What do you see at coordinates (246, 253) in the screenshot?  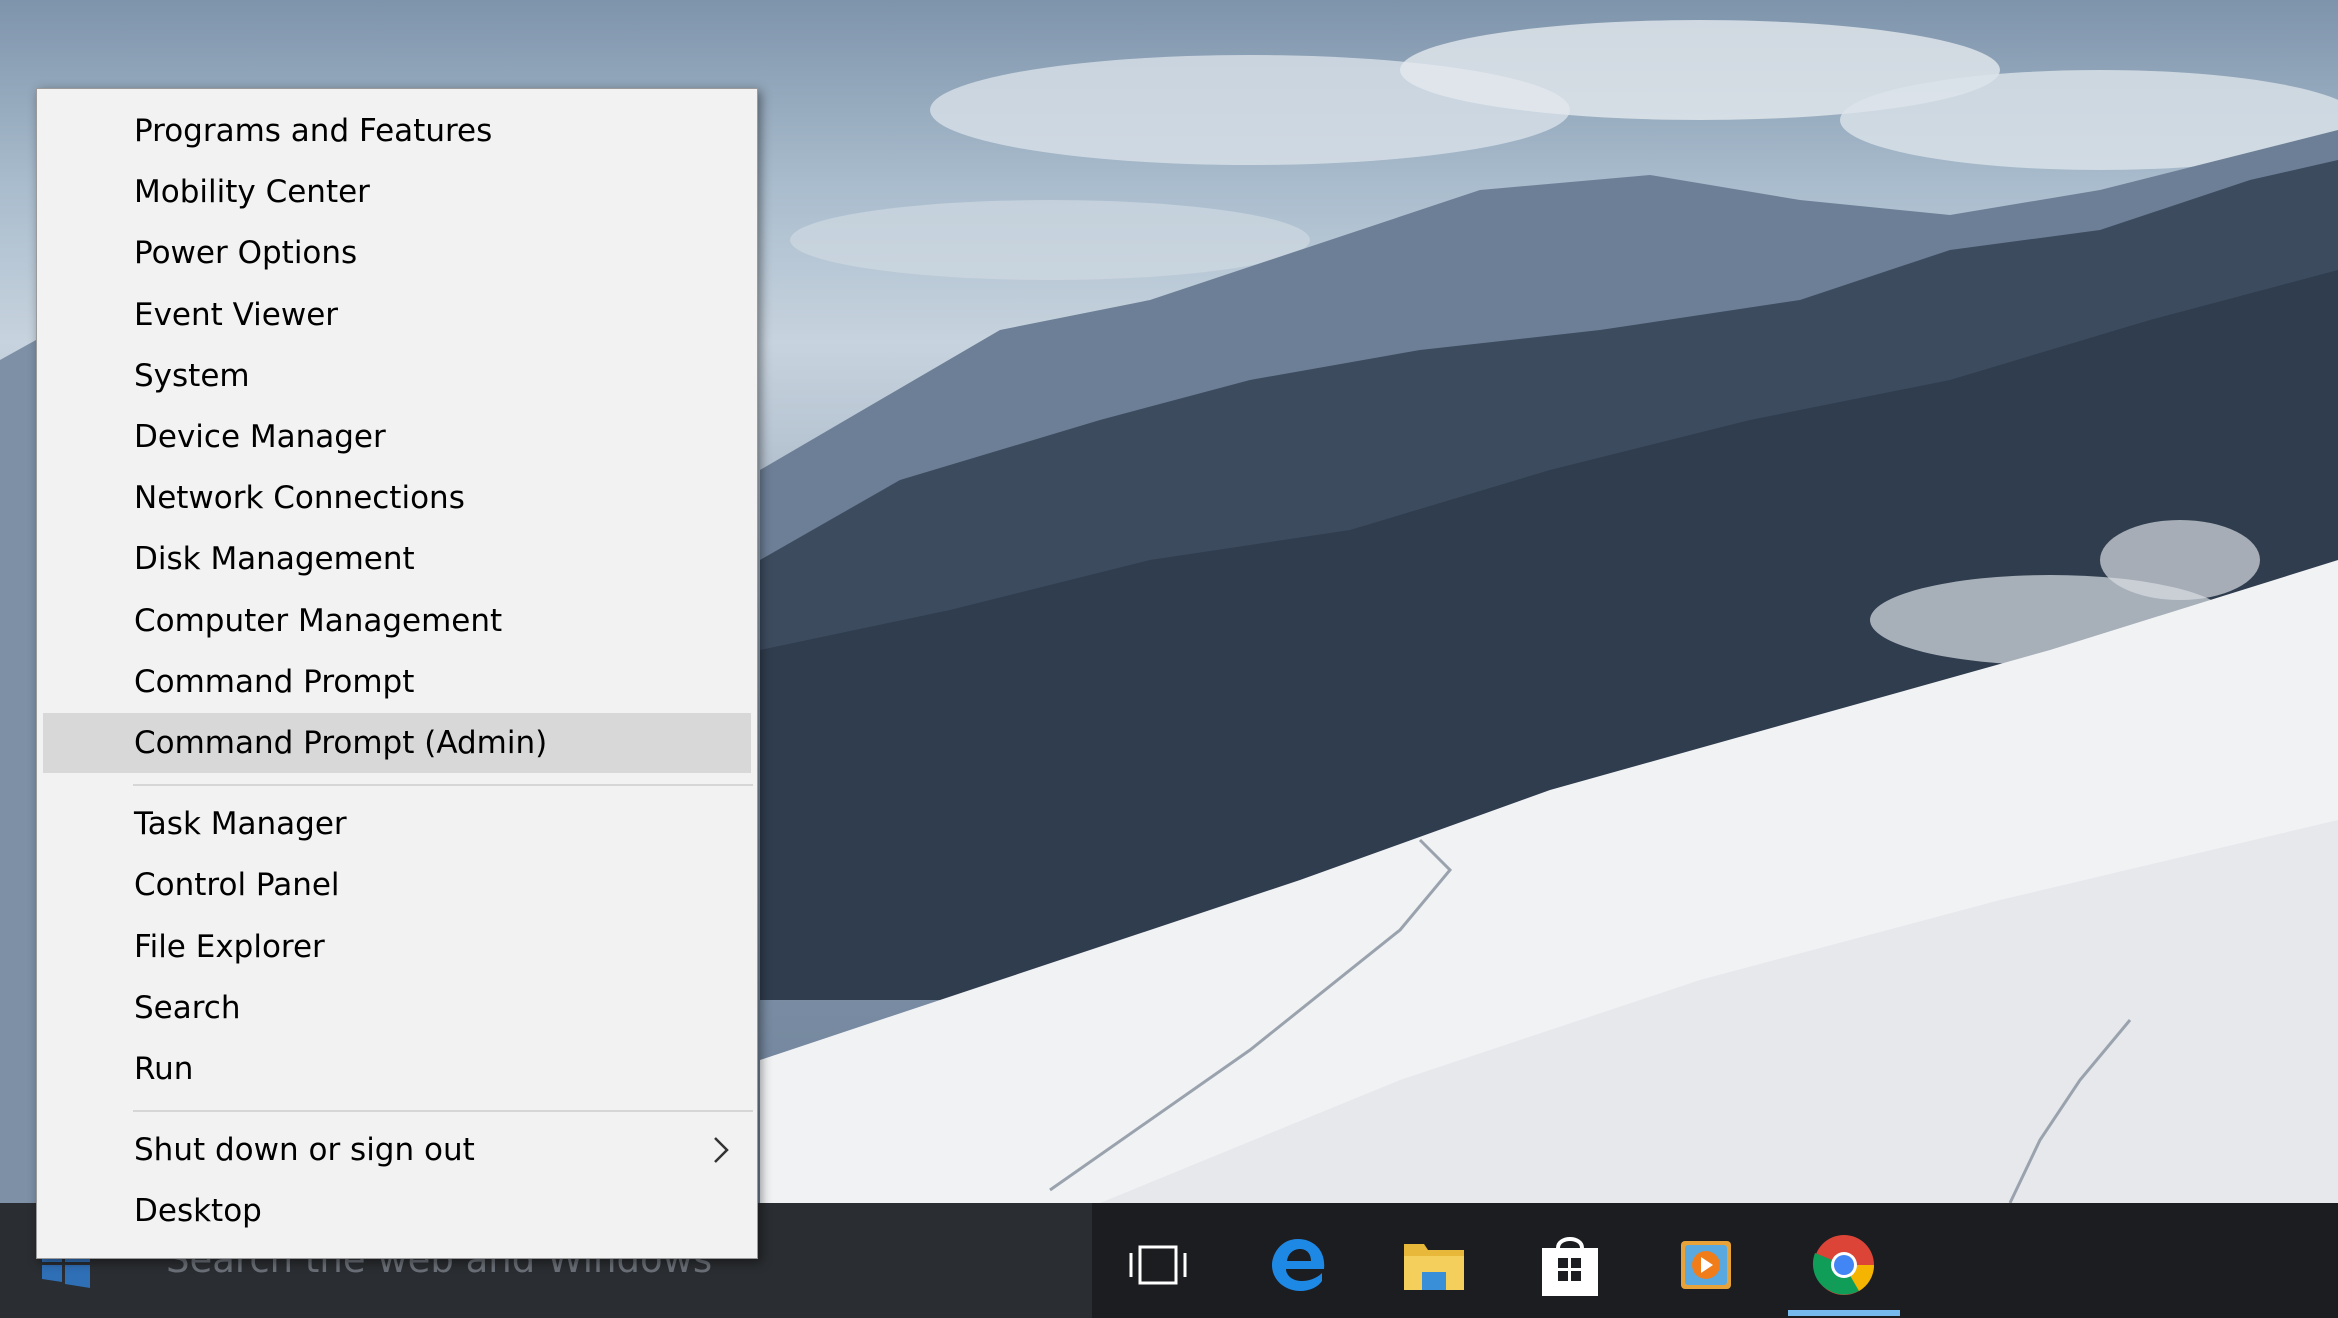 I see `menu-item-label: Power Options` at bounding box center [246, 253].